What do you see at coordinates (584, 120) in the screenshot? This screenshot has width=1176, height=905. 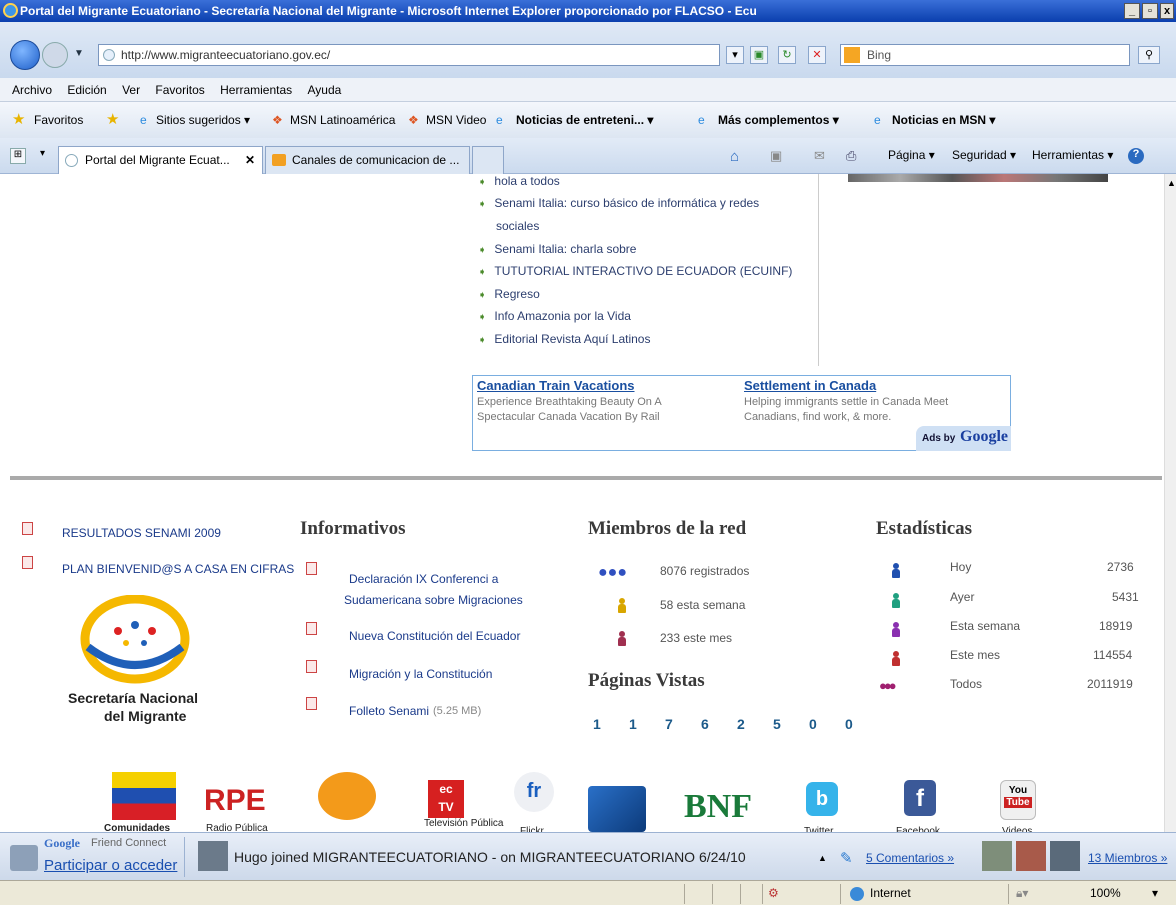 I see `fav-noticias-entretenimiento: Noticias de entreteni... ▾` at bounding box center [584, 120].